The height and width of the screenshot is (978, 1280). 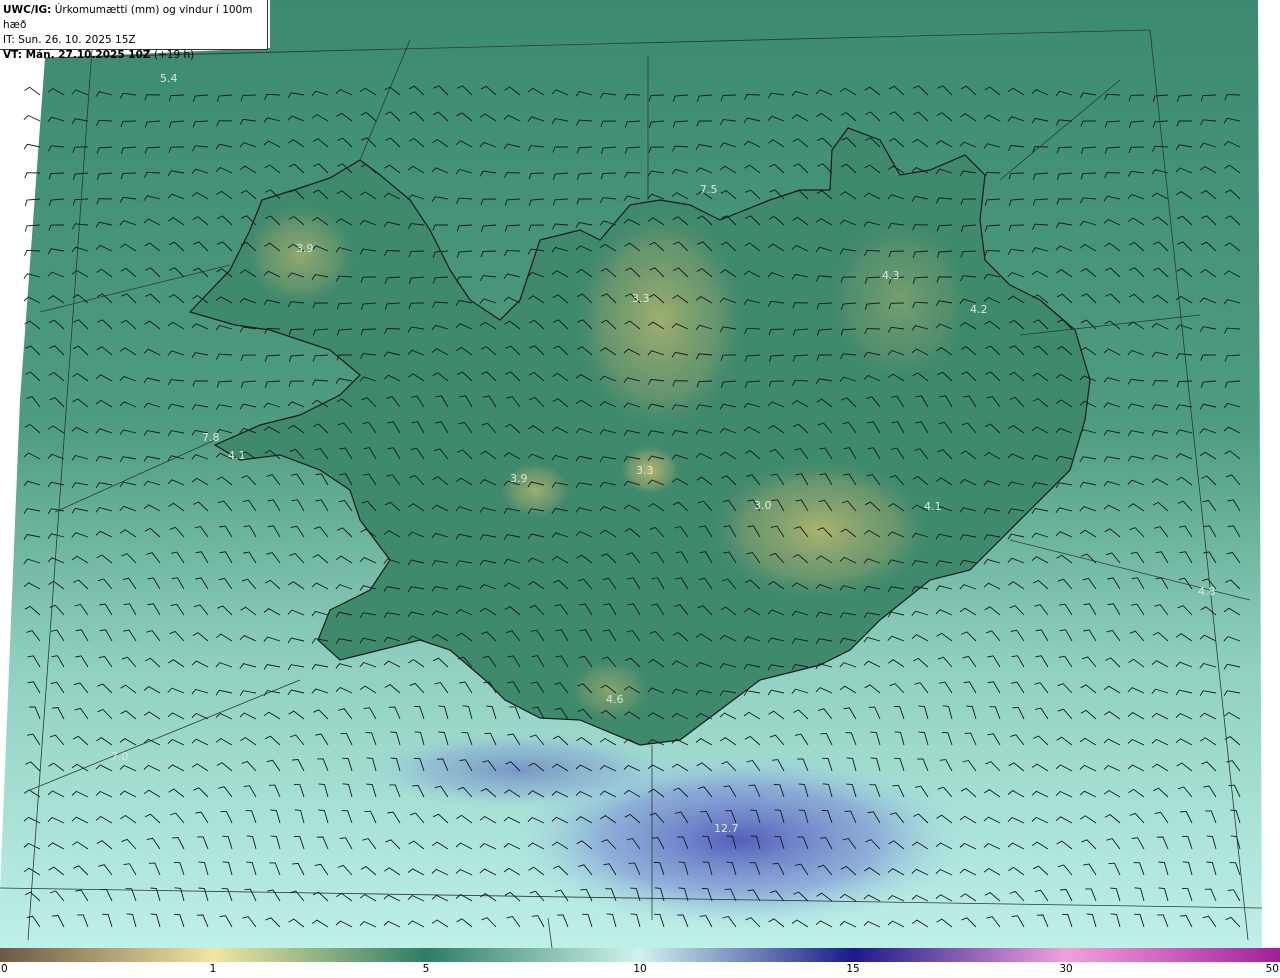 What do you see at coordinates (77, 55) in the screenshot?
I see `valid-time: VT: Mán. 27.10.2025 10Z` at bounding box center [77, 55].